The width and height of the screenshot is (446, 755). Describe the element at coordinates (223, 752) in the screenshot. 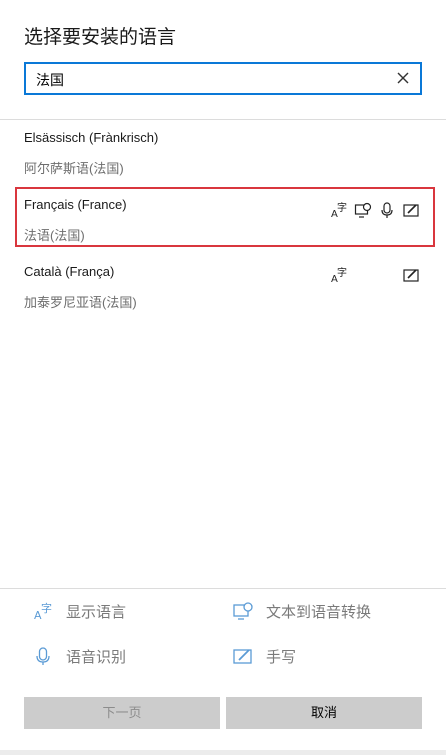

I see `window-bottom-edge` at that location.